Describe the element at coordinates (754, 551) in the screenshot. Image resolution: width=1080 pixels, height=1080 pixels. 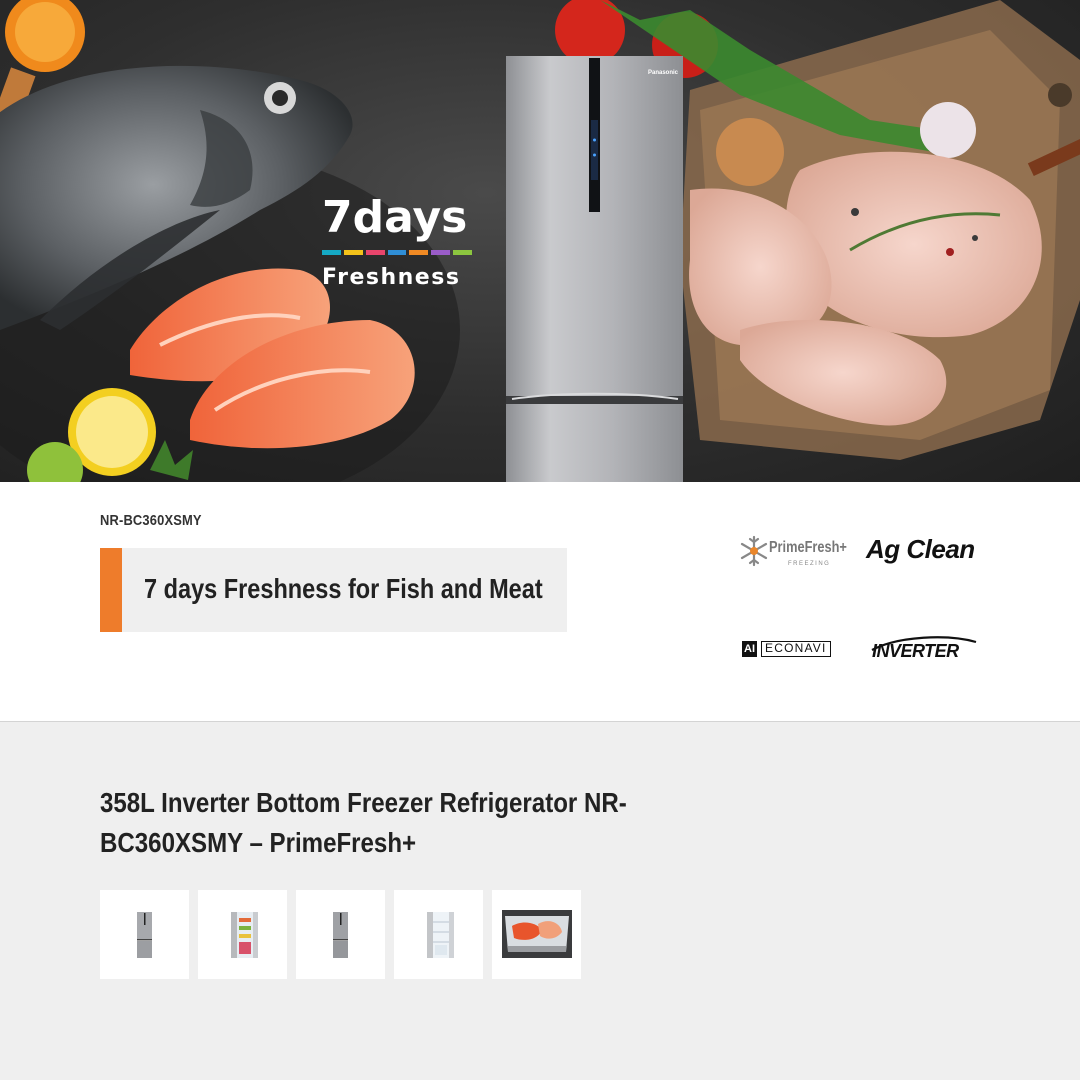
I see `snowflake-icon` at that location.